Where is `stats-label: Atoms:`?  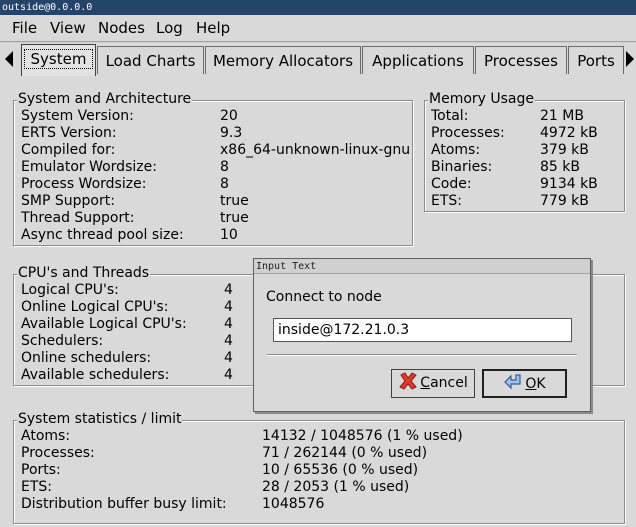 stats-label: Atoms: is located at coordinates (46, 436).